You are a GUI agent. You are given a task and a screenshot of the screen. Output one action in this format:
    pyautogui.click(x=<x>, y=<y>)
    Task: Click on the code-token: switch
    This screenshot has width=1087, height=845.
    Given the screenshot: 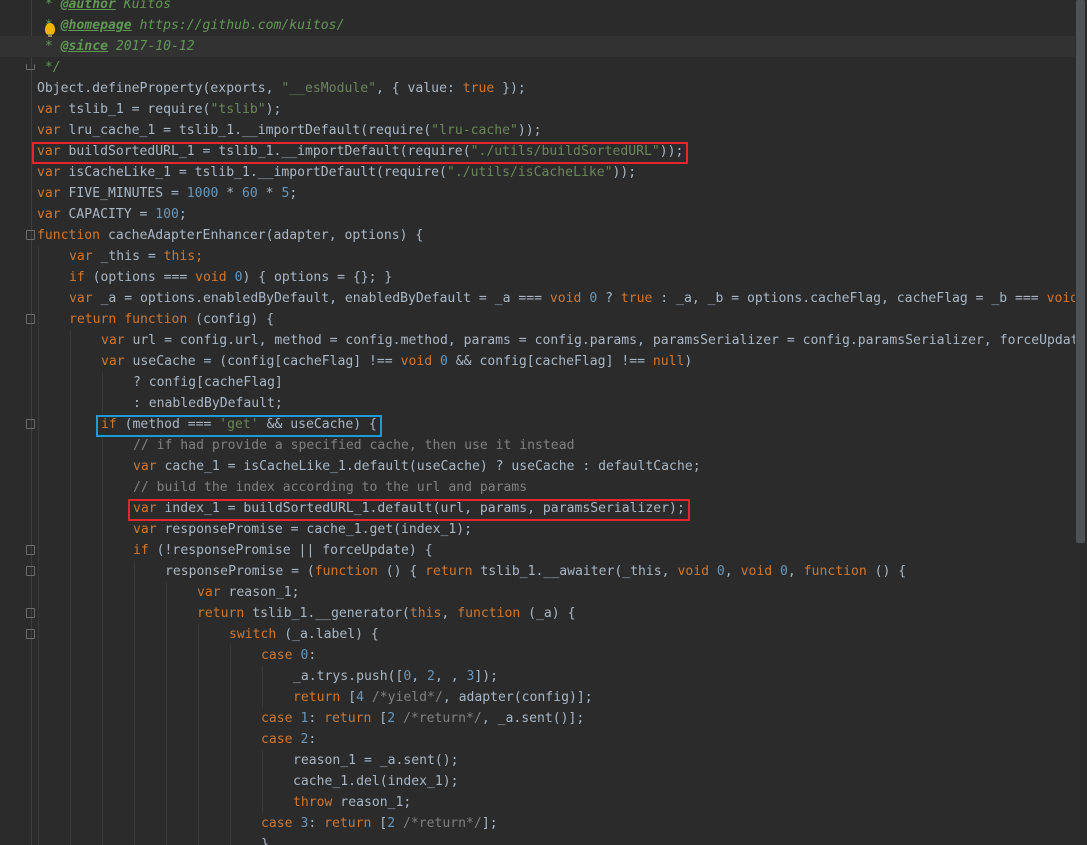 What is the action you would take?
    pyautogui.click(x=253, y=634)
    